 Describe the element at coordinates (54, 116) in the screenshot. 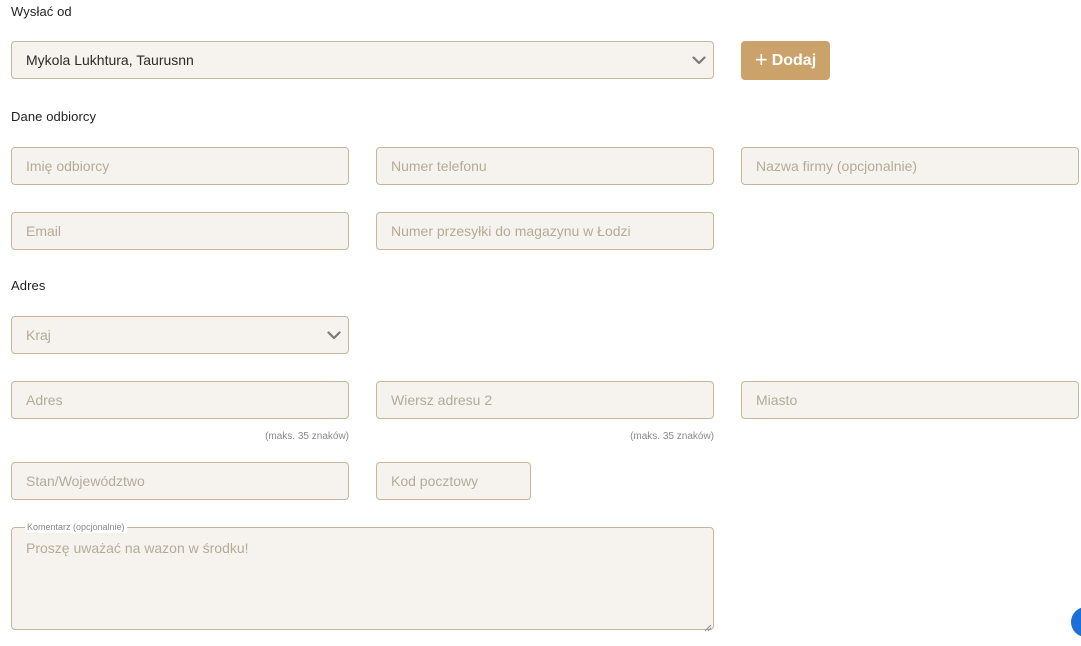

I see `recipient-section-label: Dane odbiorcy` at that location.